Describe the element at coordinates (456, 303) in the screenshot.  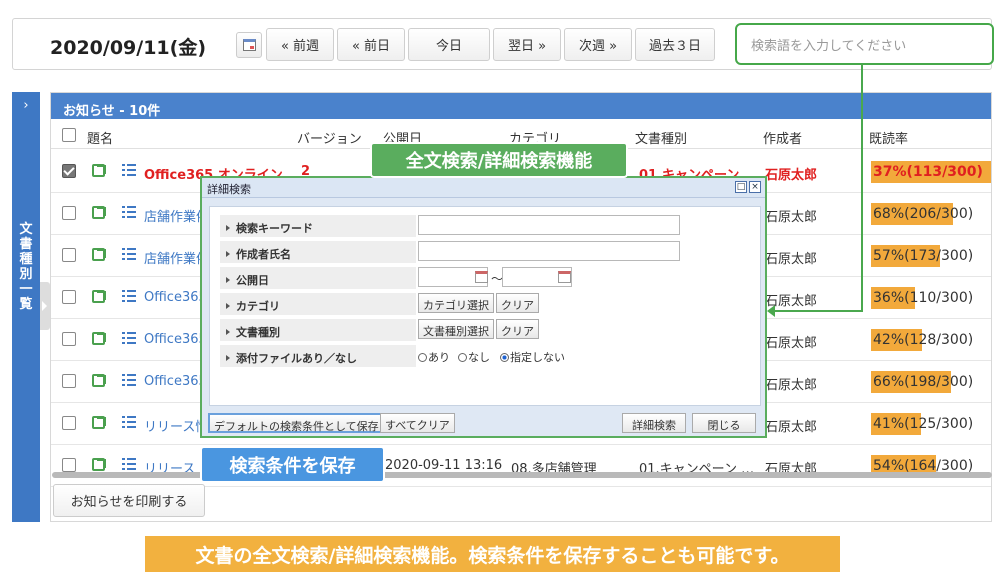
I see `category-select-button: カテゴリ選択` at that location.